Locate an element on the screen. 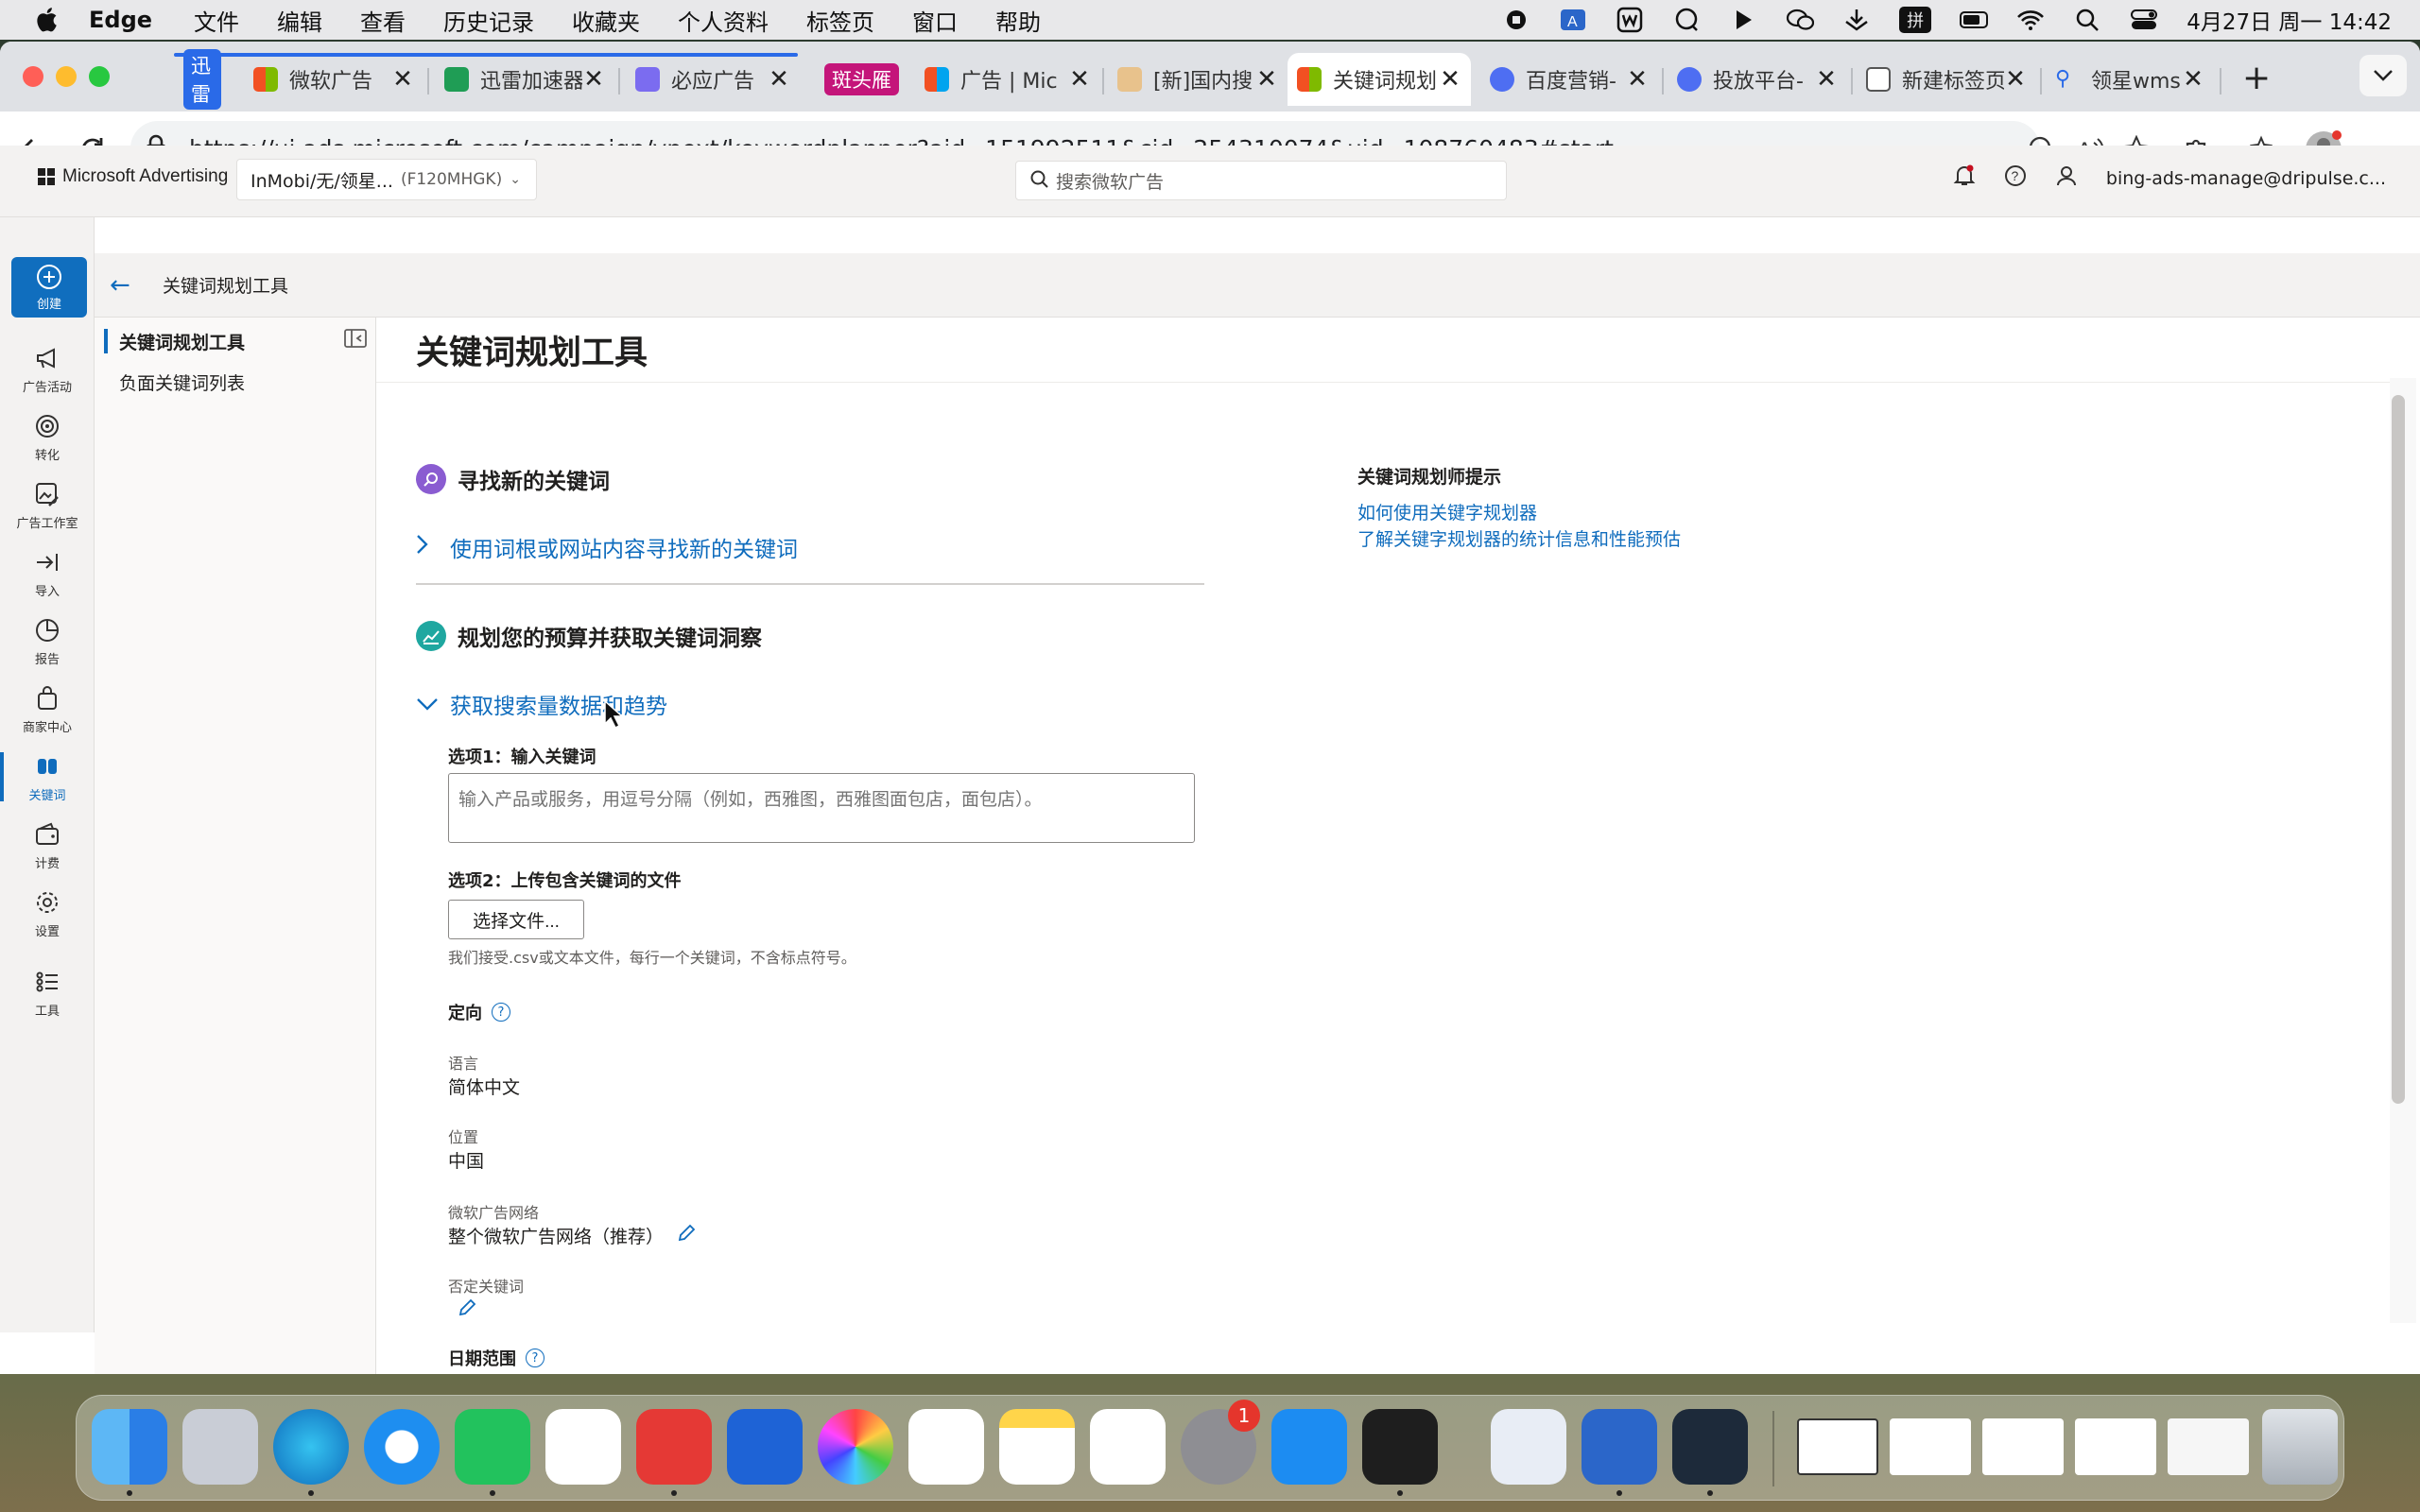 The height and width of the screenshot is (1512, 2420). menu-file: 文件 is located at coordinates (217, 20).